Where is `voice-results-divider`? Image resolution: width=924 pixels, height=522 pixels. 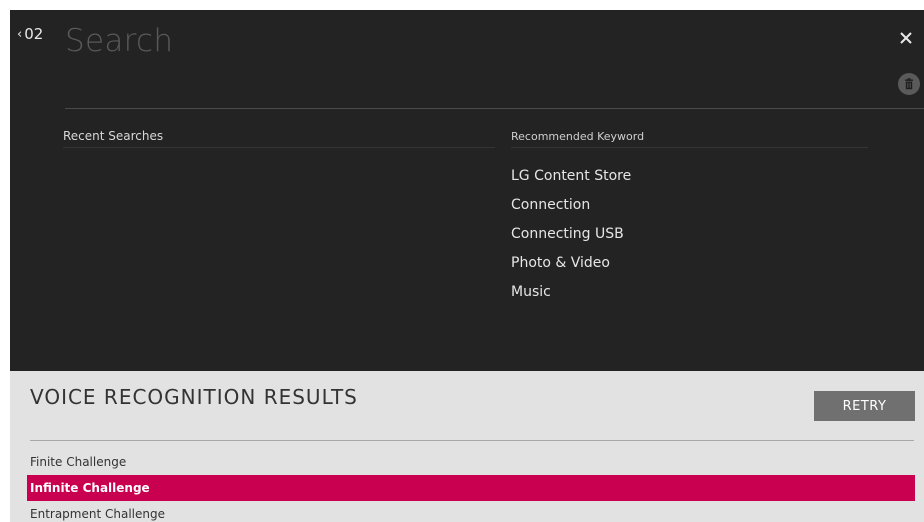
voice-results-divider is located at coordinates (472, 440).